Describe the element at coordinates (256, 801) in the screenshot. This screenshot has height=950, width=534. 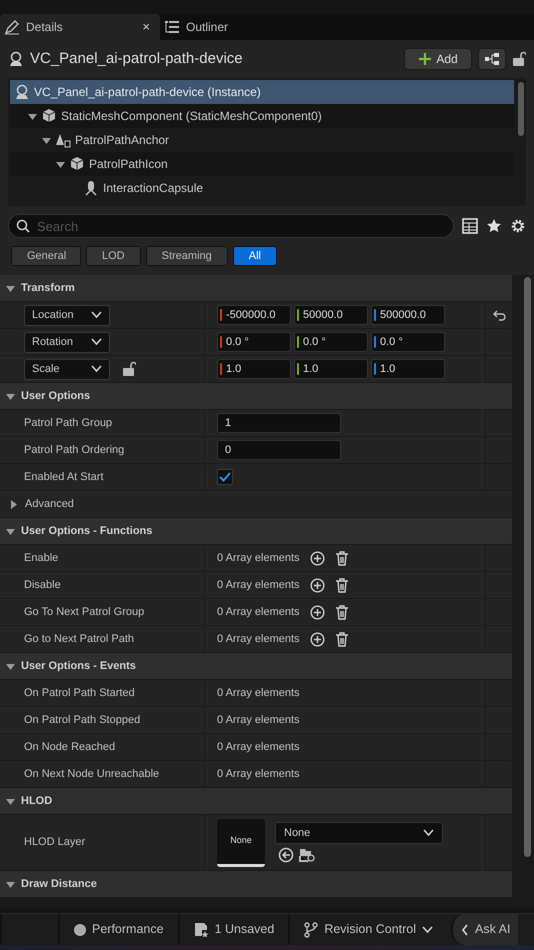
I see `section-header: HLOD` at that location.